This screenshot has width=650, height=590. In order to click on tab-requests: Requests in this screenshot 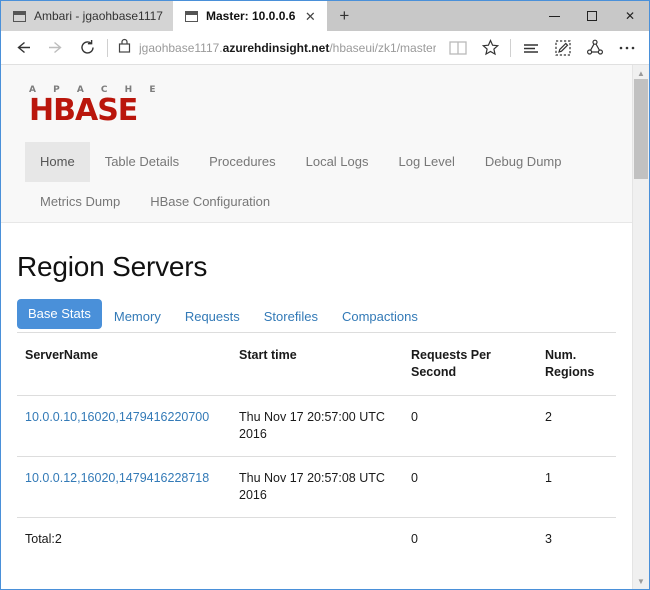, I will do `click(212, 317)`.